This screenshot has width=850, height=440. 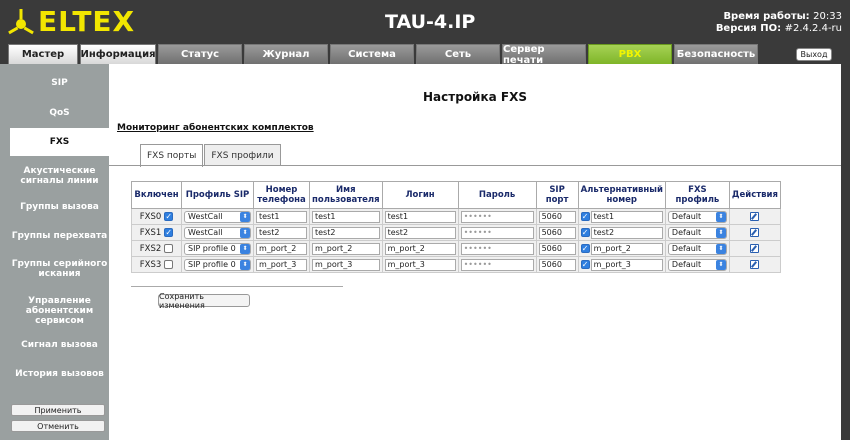 I want to click on col-password: Пароль, so click(x=497, y=195).